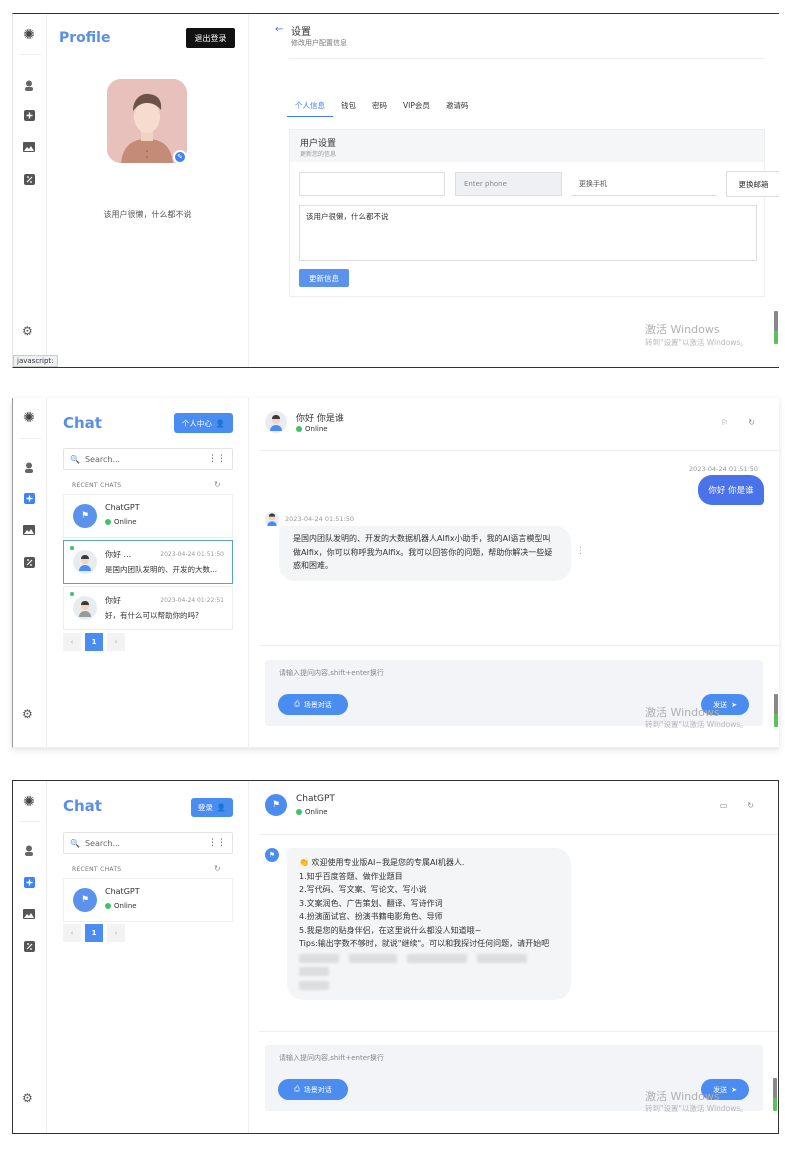 The height and width of the screenshot is (1154, 785). What do you see at coordinates (738, 422) in the screenshot?
I see `header-actions: ⚐ ↻` at bounding box center [738, 422].